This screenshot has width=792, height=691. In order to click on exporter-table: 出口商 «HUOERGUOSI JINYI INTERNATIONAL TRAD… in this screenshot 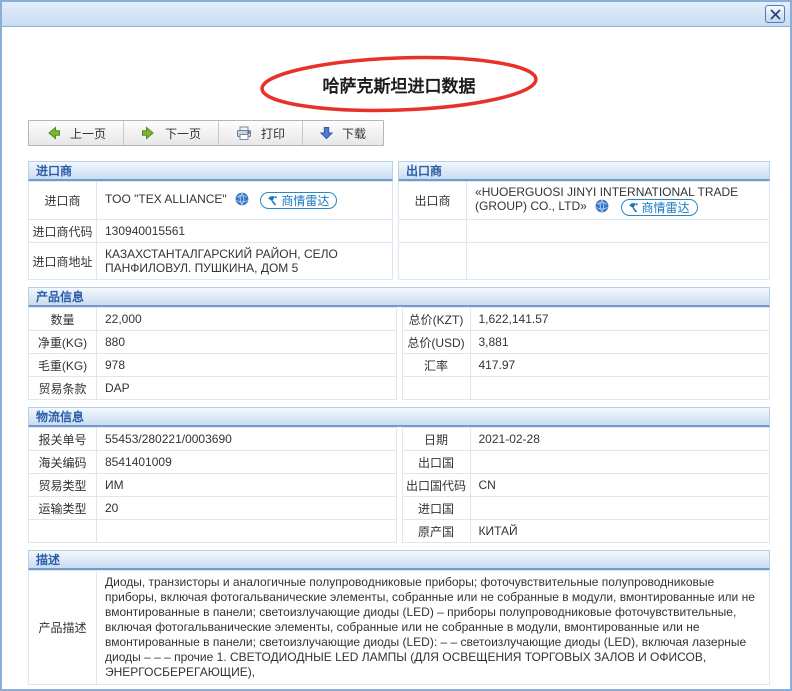, I will do `click(584, 230)`.